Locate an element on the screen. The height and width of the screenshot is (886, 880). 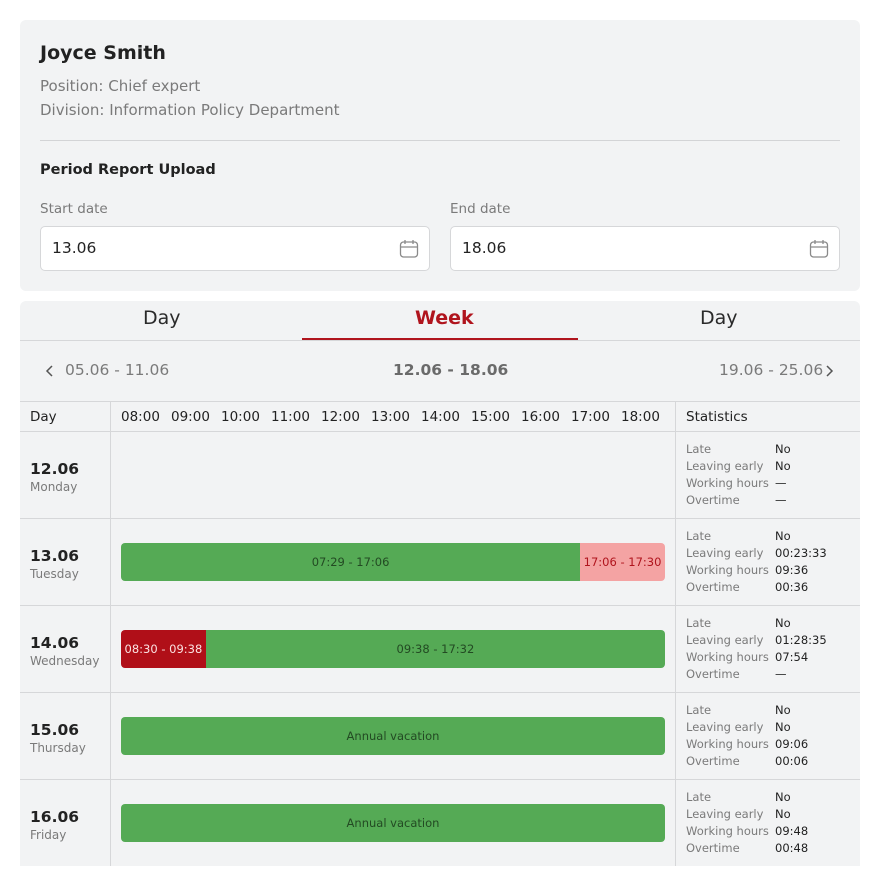
day-weekday: Thursday is located at coordinates (58, 748).